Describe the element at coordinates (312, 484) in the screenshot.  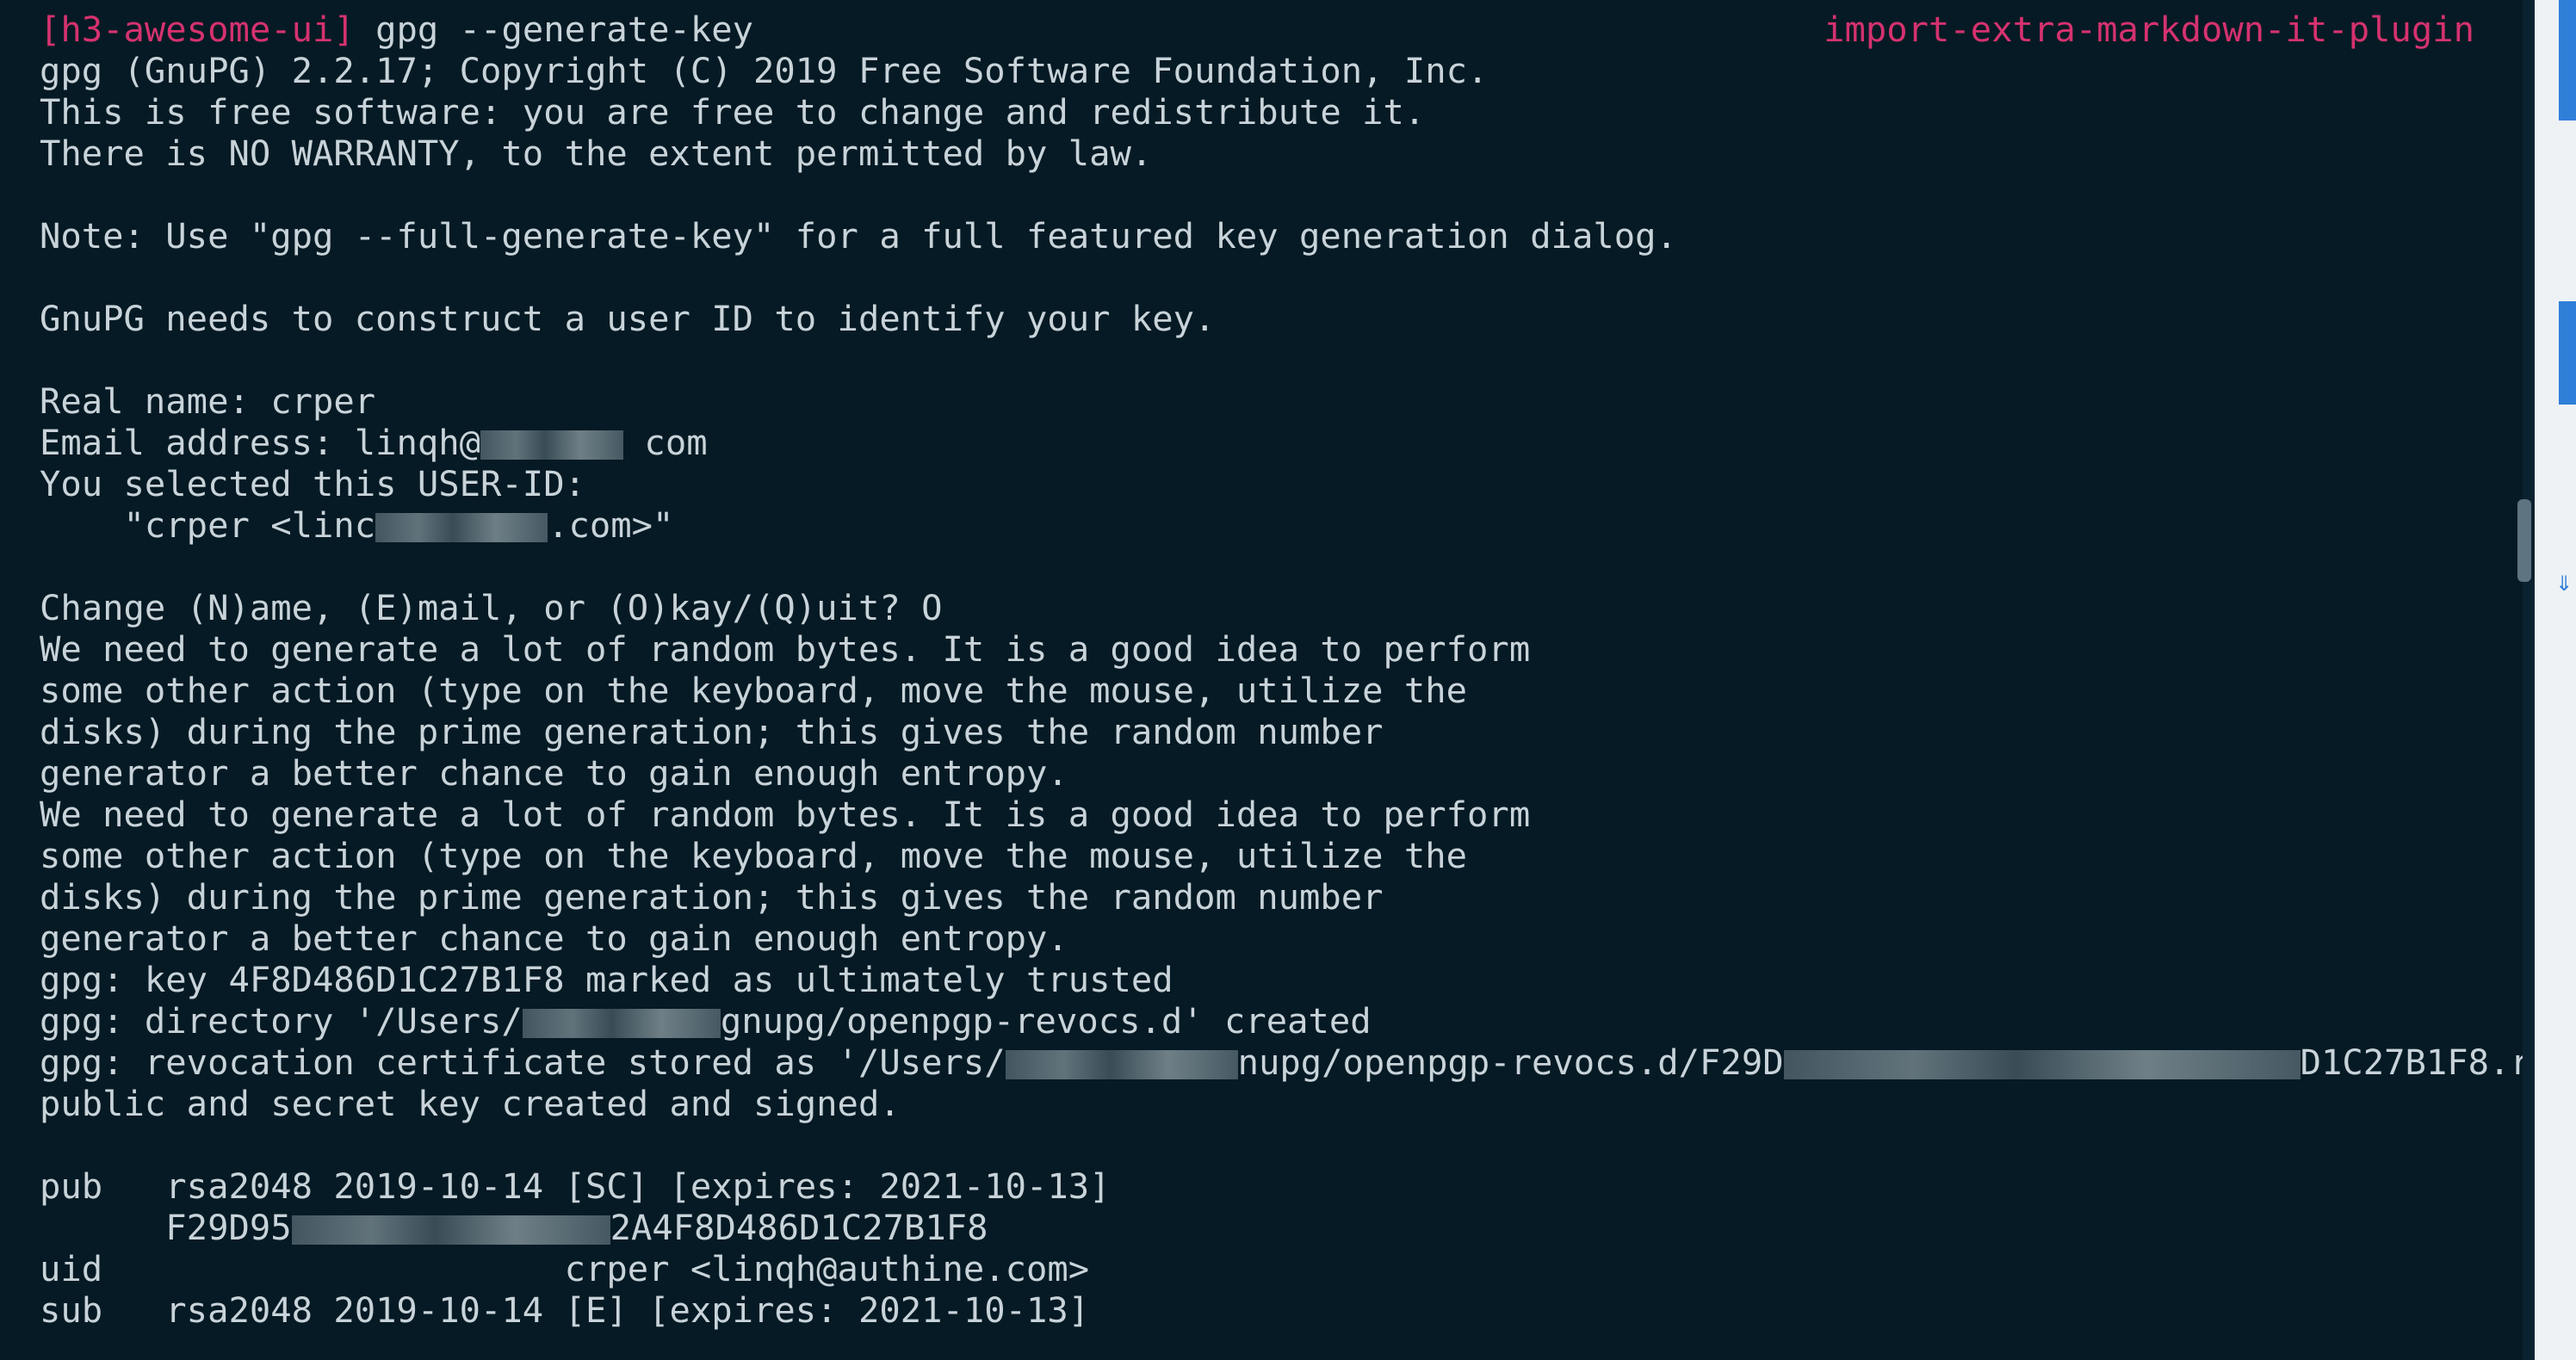
I see `output-line-selected-userid: You selected this USER-ID:` at that location.